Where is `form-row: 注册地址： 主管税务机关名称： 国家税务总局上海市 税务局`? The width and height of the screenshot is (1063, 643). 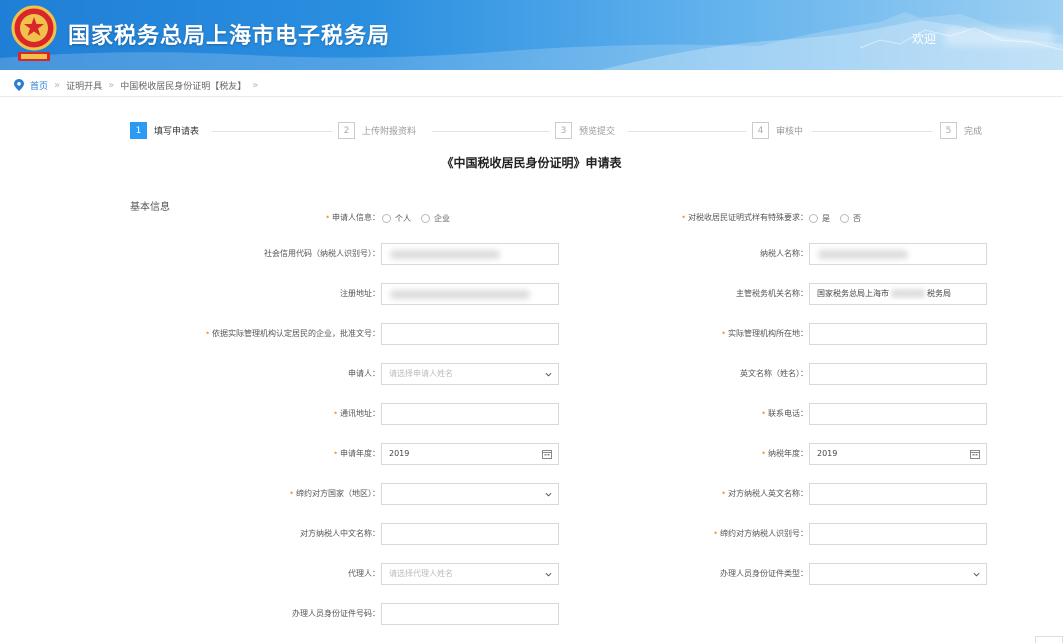 form-row: 注册地址： 主管税务机关名称： 国家税务总局上海市 税务局 is located at coordinates (531, 294).